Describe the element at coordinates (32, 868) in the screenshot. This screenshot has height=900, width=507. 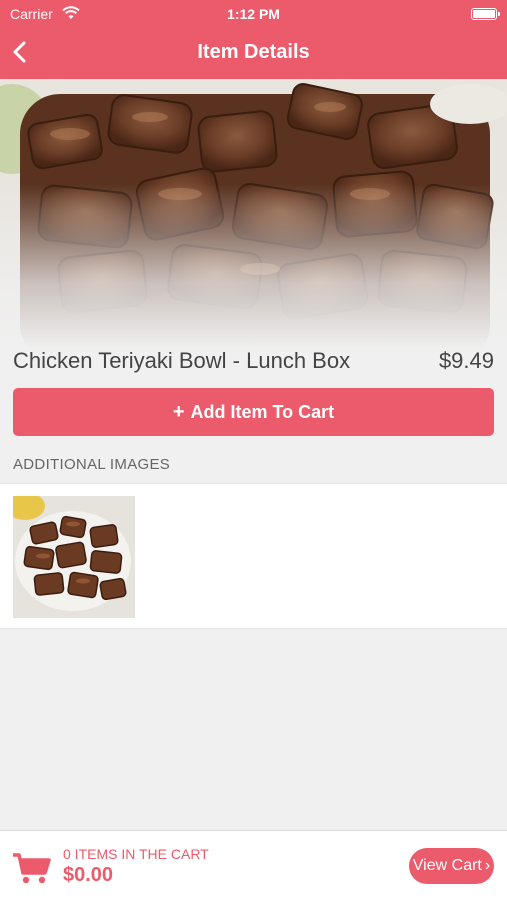
I see `shopping-cart-icon` at that location.